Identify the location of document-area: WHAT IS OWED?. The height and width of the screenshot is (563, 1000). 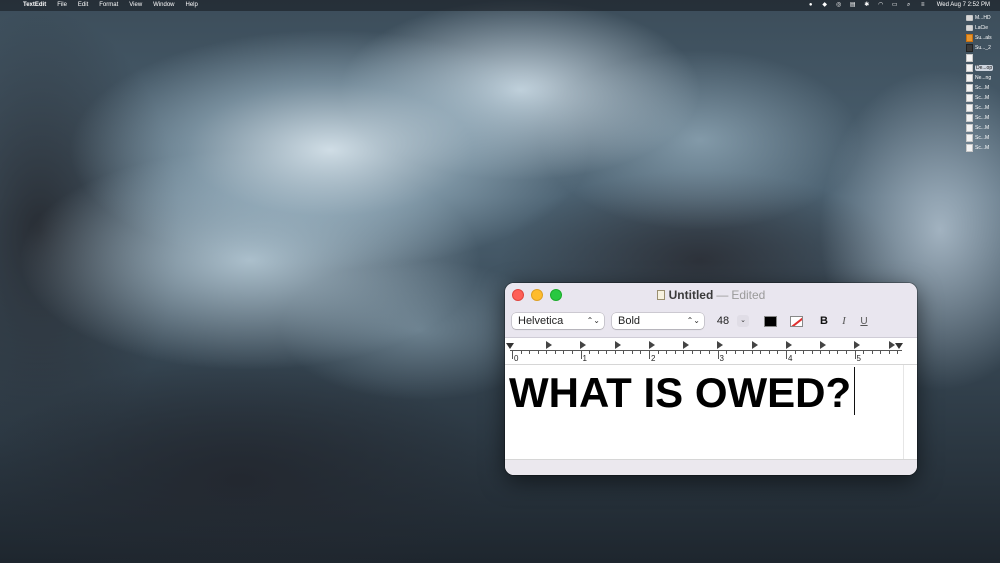
(704, 412).